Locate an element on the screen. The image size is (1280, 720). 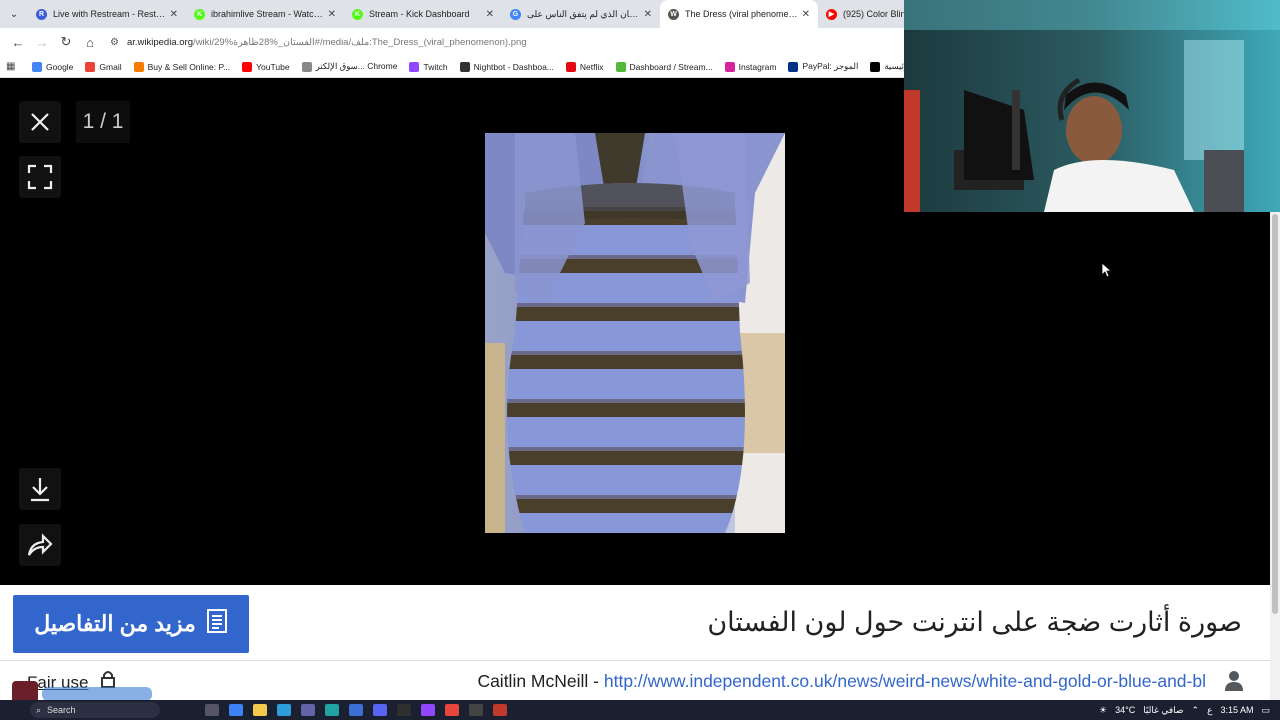
browser-tab: R Live with Restream - Restream ✕ is located at coordinates (107, 14).